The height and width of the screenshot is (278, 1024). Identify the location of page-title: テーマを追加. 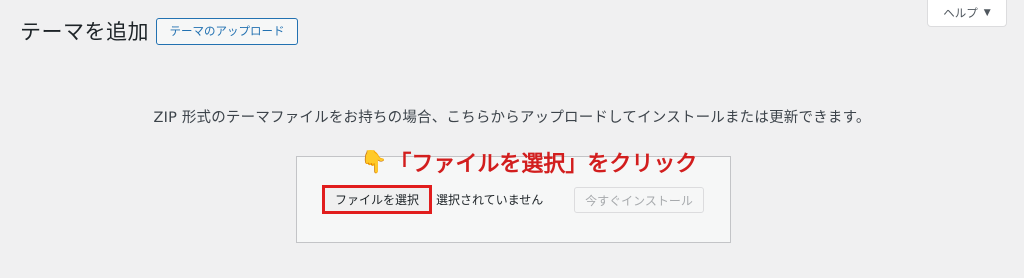
(84, 32).